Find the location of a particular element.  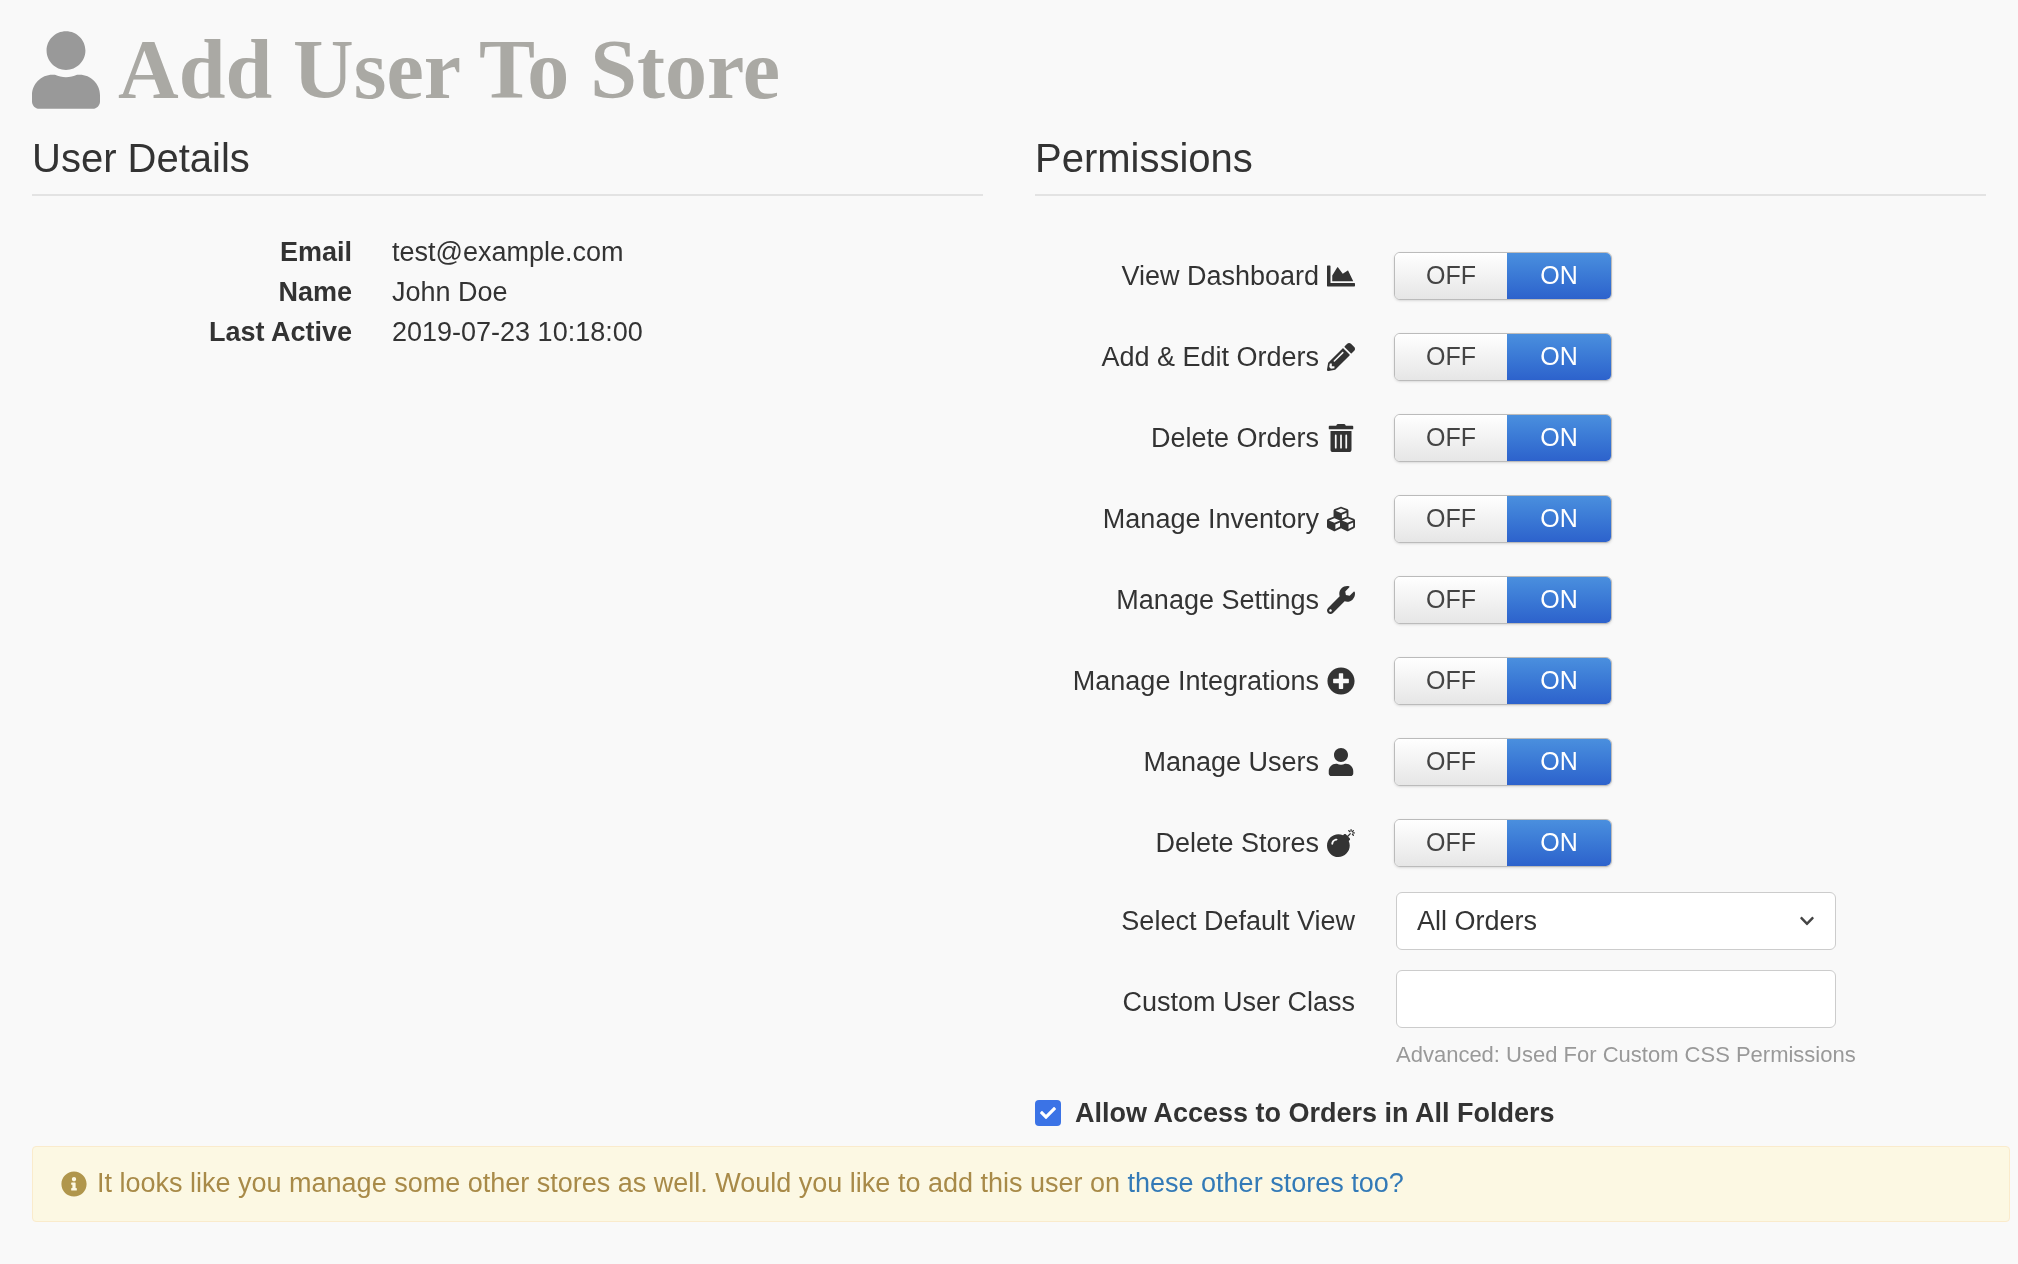

permission-label: Manage Integrations is located at coordinates (1195, 681).